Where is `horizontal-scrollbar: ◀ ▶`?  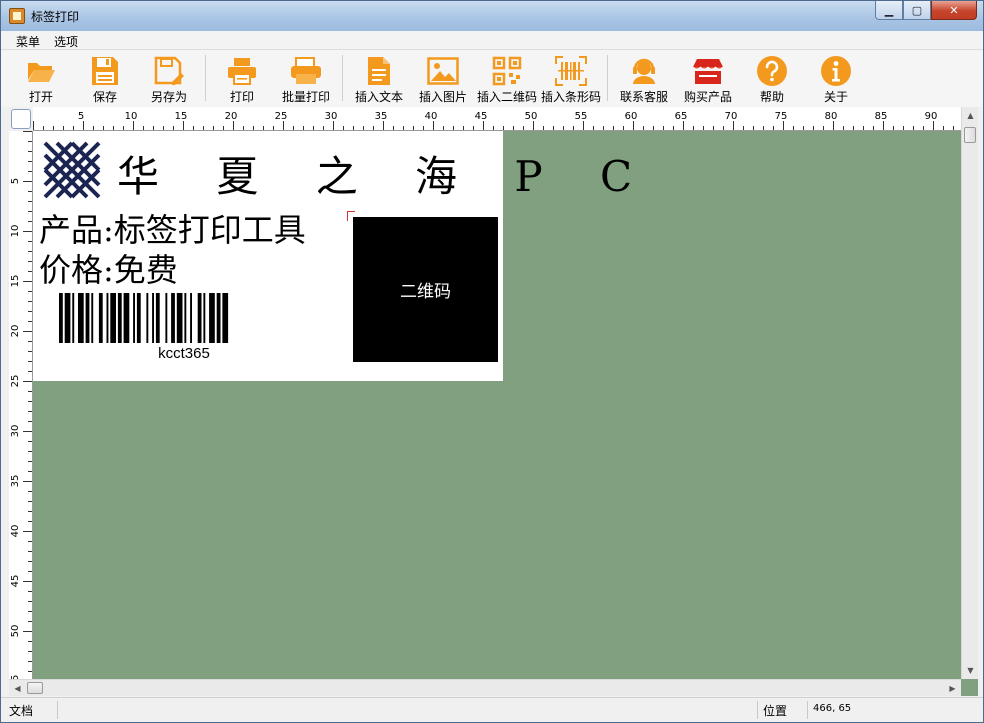 horizontal-scrollbar: ◀ ▶ is located at coordinates (485, 687).